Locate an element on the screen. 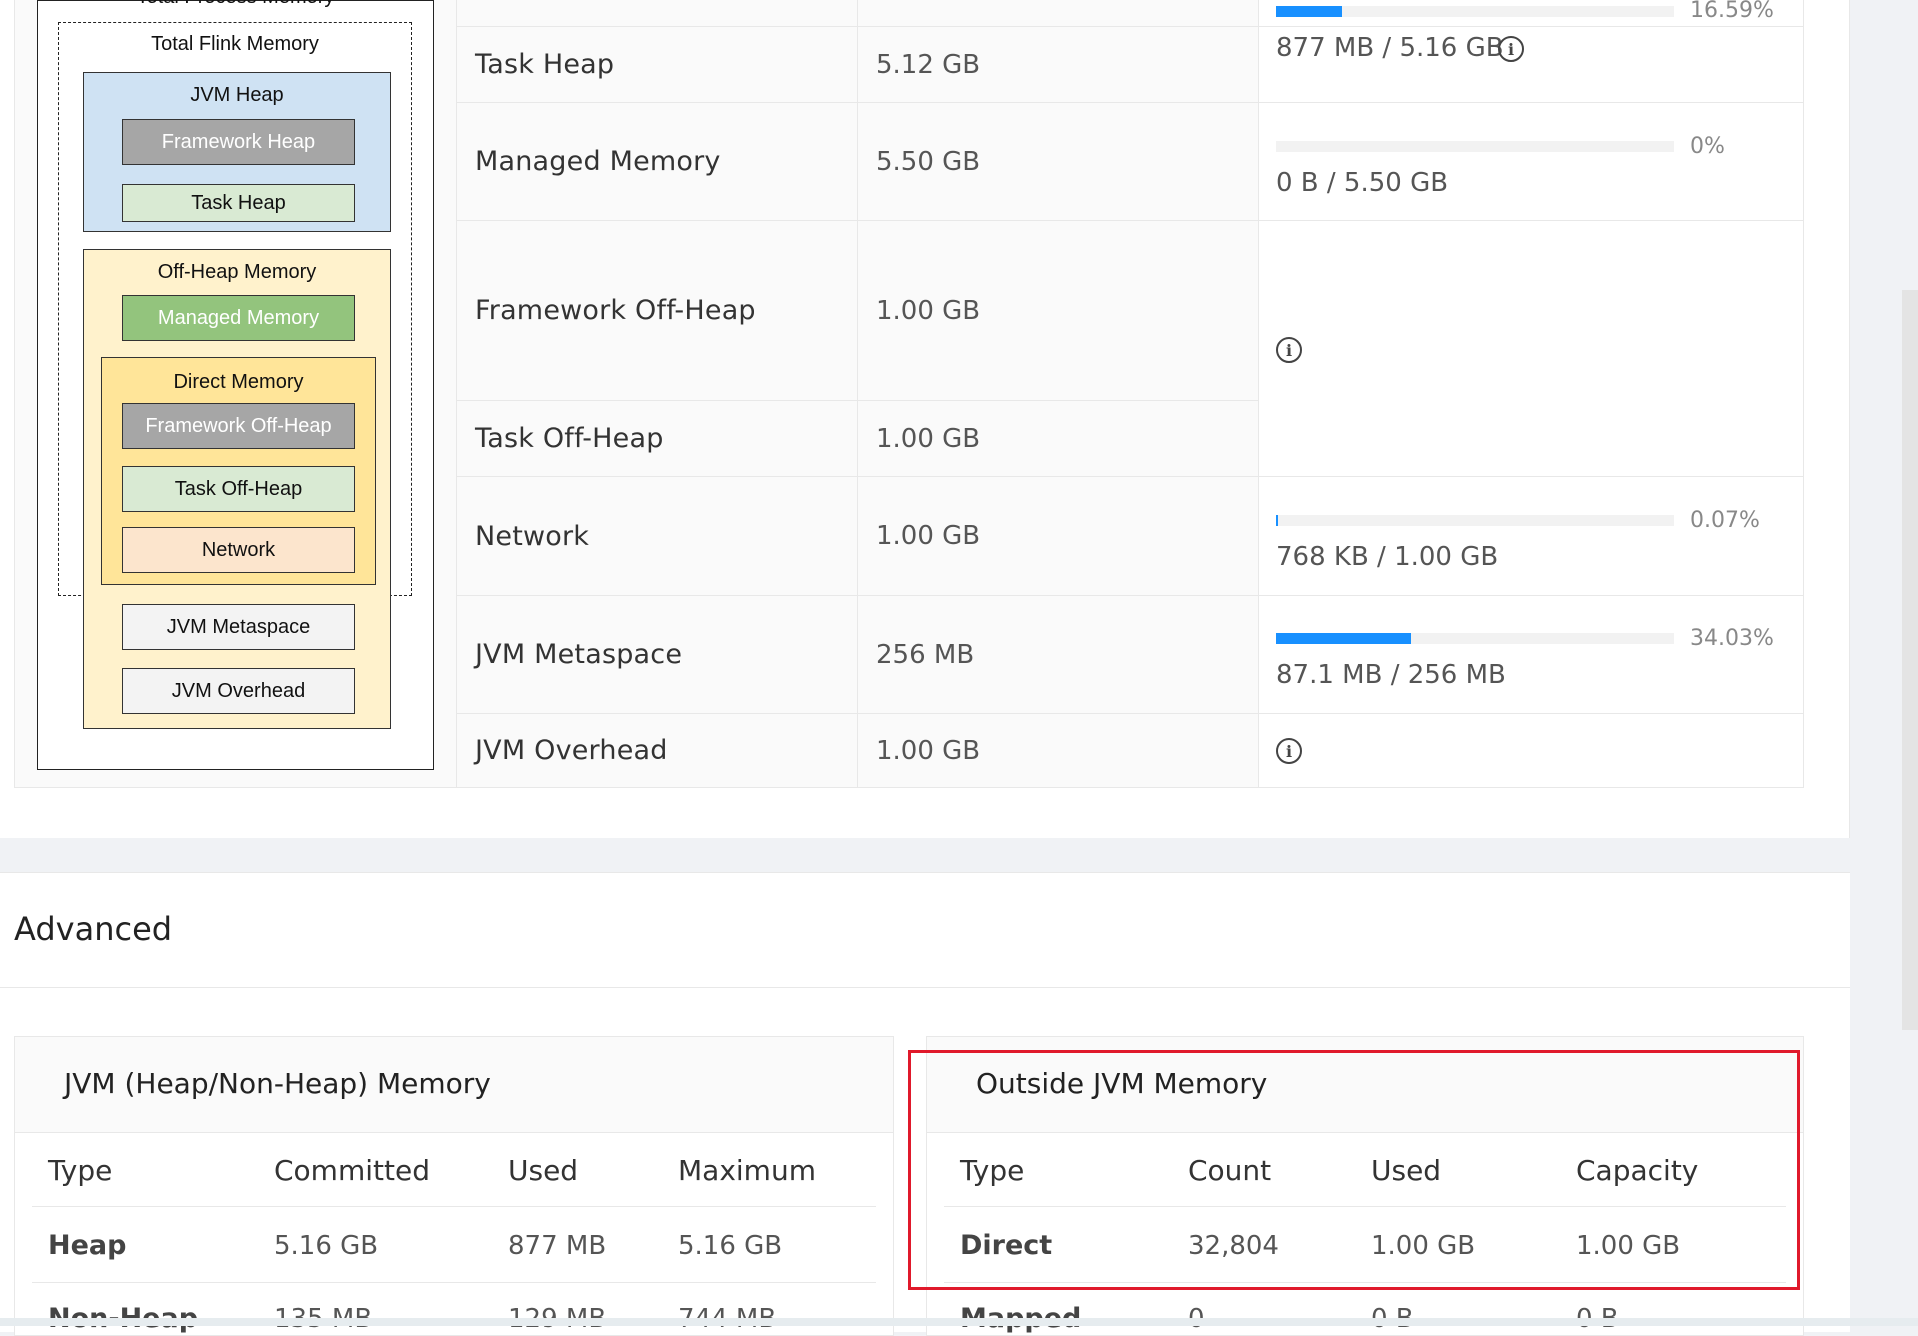 The height and width of the screenshot is (1336, 1918). jvm-memory-title: JVM (Heap/Non-Heap) Memory is located at coordinates (277, 1083).